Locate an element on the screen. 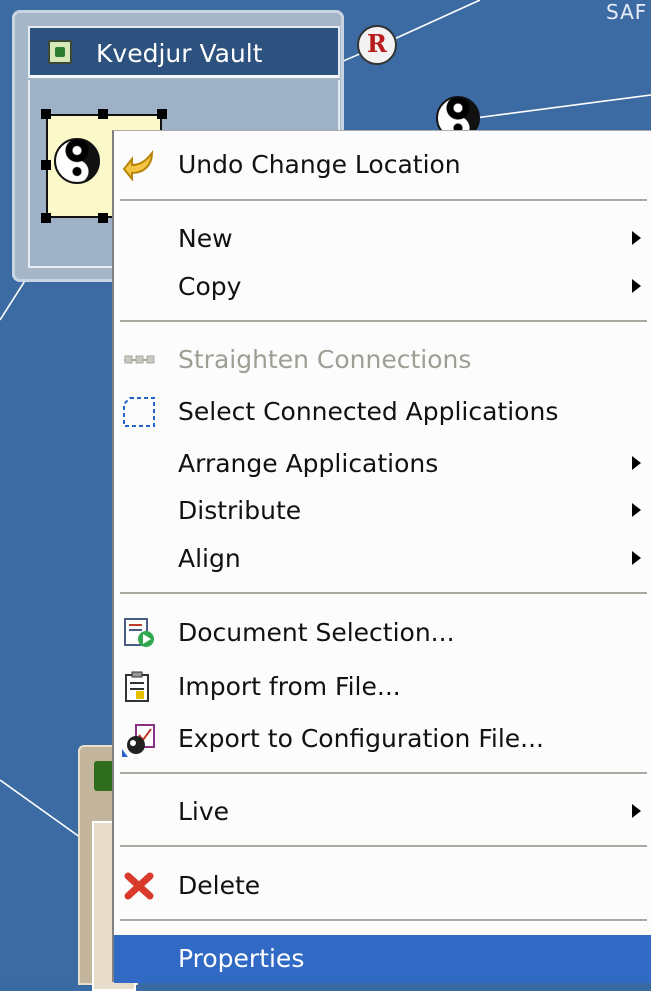 The width and height of the screenshot is (651, 991). import-file-icon is located at coordinates (139, 687).